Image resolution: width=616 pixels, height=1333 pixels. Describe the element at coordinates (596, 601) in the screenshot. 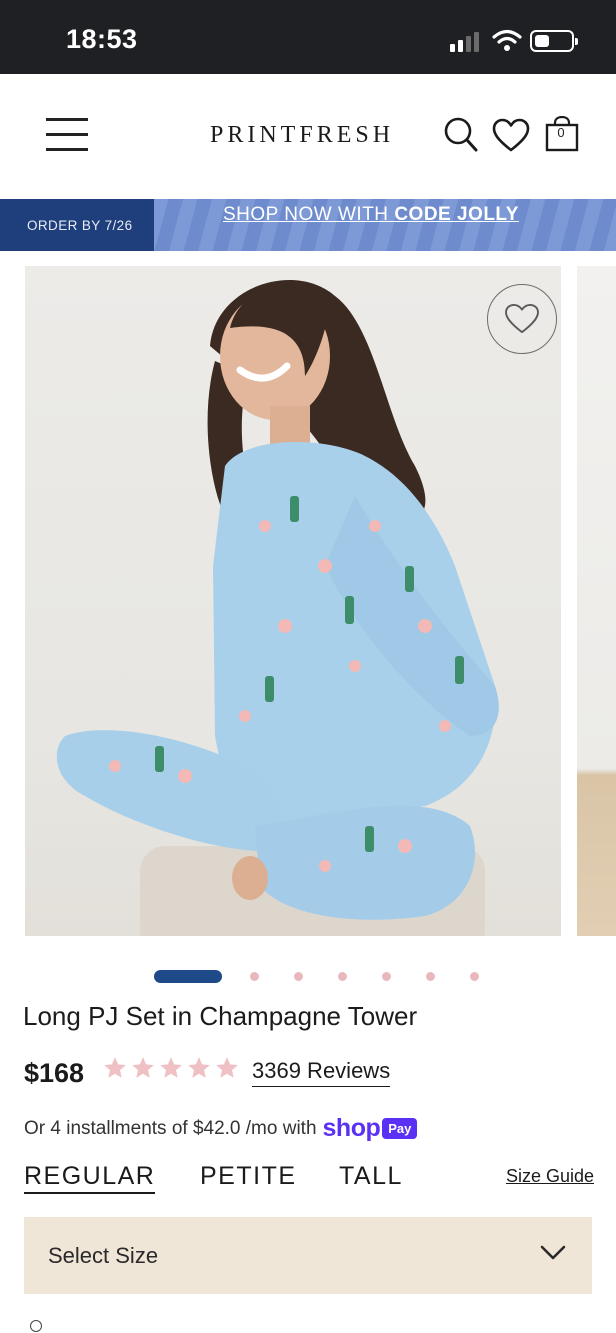

I see `next-product-image-peek` at that location.